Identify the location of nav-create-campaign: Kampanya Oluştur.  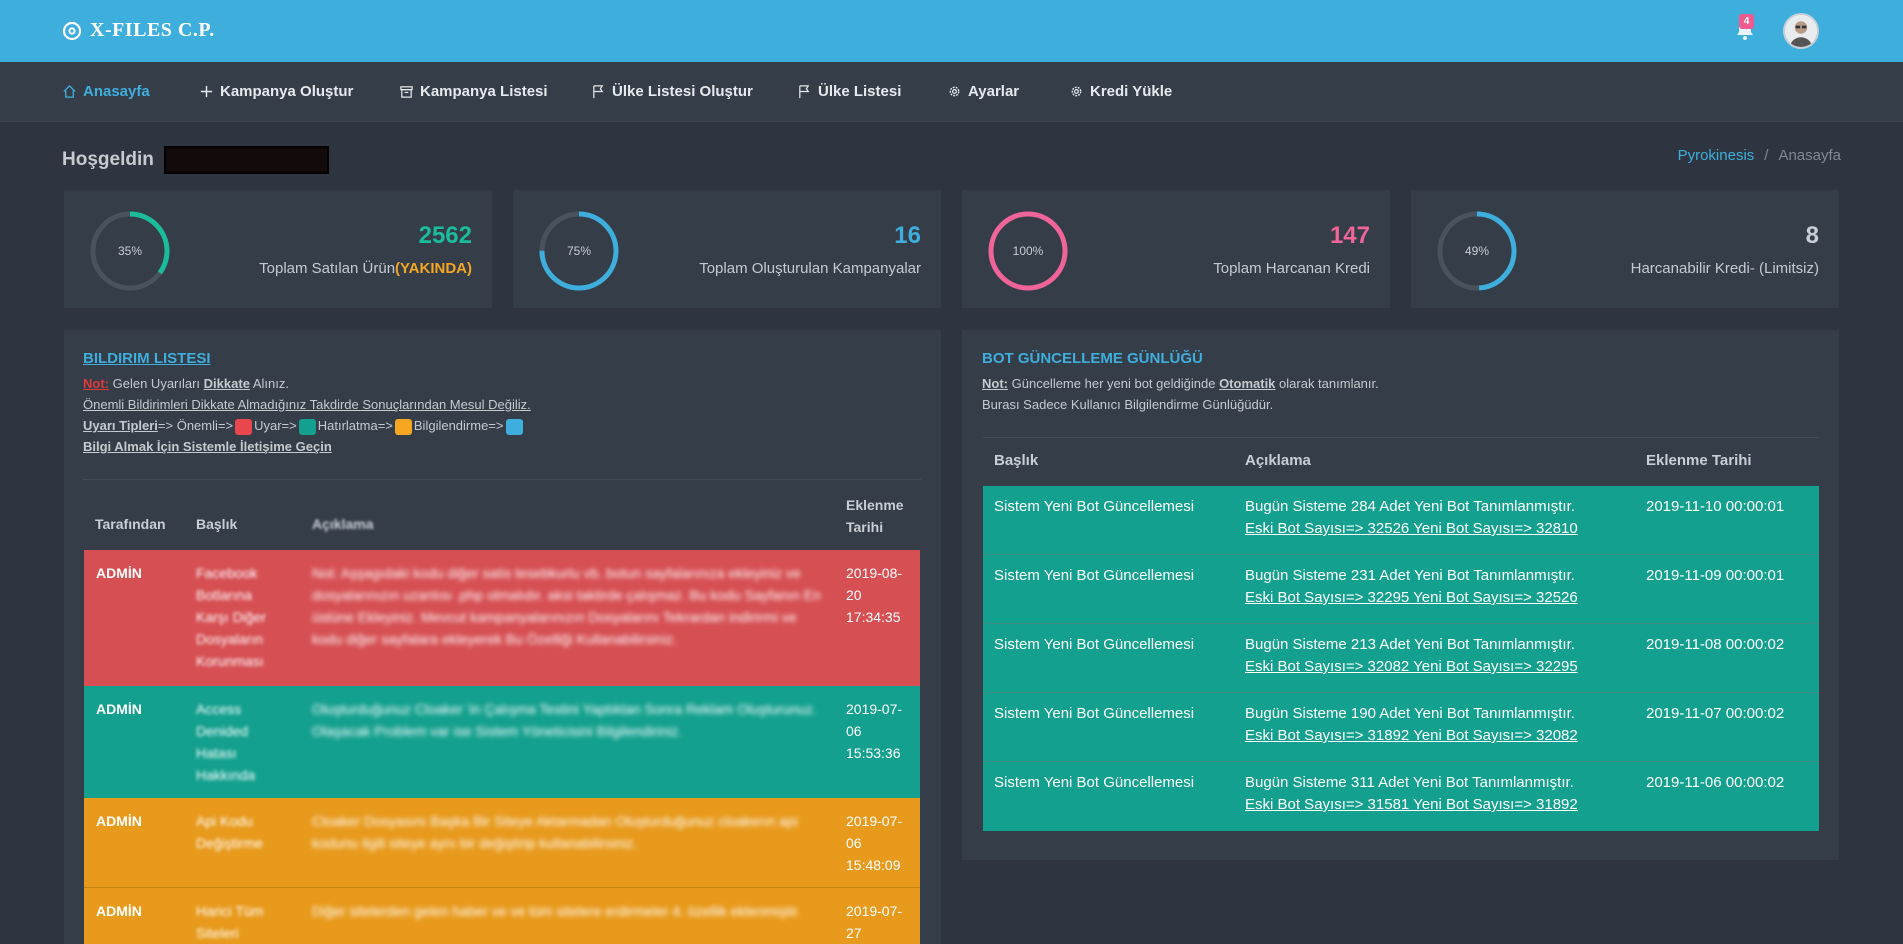
(276, 91).